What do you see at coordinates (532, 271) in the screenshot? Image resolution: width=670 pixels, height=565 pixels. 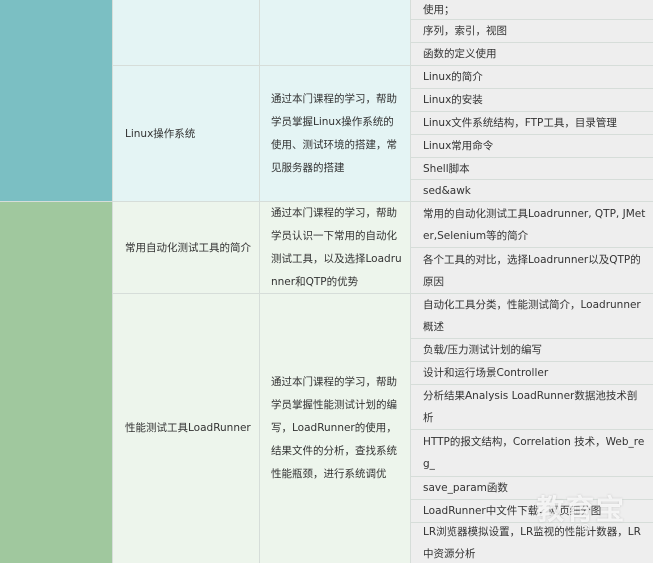 I see `topic-item: 各个工具的对比，选择Loadrunner以及QTP的原因` at bounding box center [532, 271].